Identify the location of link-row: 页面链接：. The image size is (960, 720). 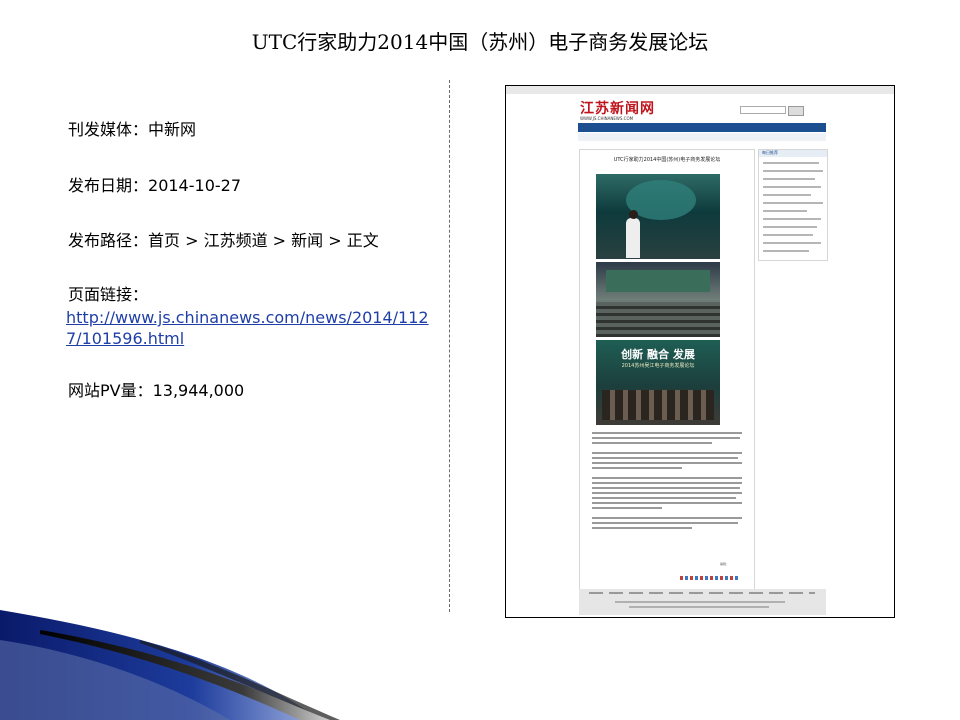
(108, 295).